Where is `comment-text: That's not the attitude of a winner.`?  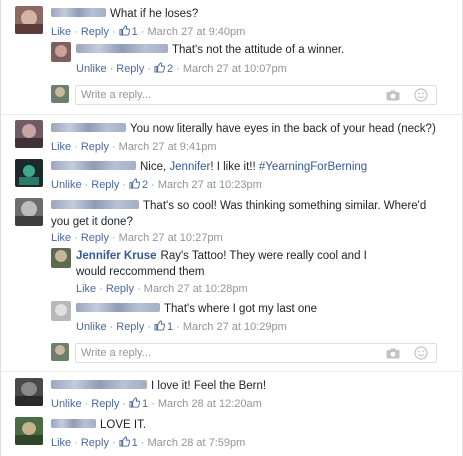
comment-text: That's not the attitude of a winner. is located at coordinates (258, 50).